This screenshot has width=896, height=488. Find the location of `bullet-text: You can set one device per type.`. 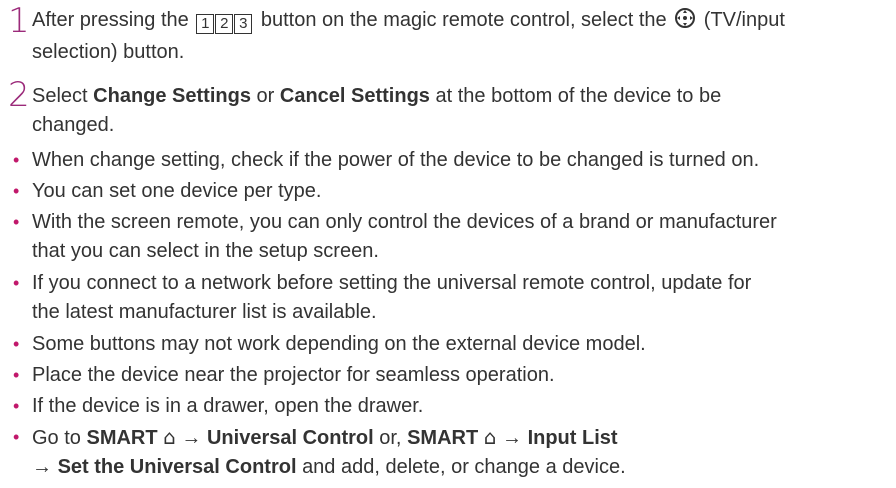

bullet-text: You can set one device per type. is located at coordinates (177, 191).